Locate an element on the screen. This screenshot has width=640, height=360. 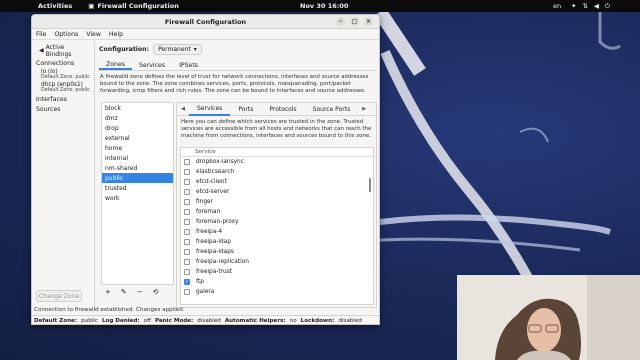
services-column-header: Service is located at coordinates (277, 152).